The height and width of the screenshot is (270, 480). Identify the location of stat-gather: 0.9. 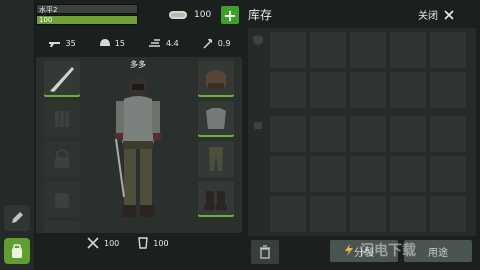
(216, 43).